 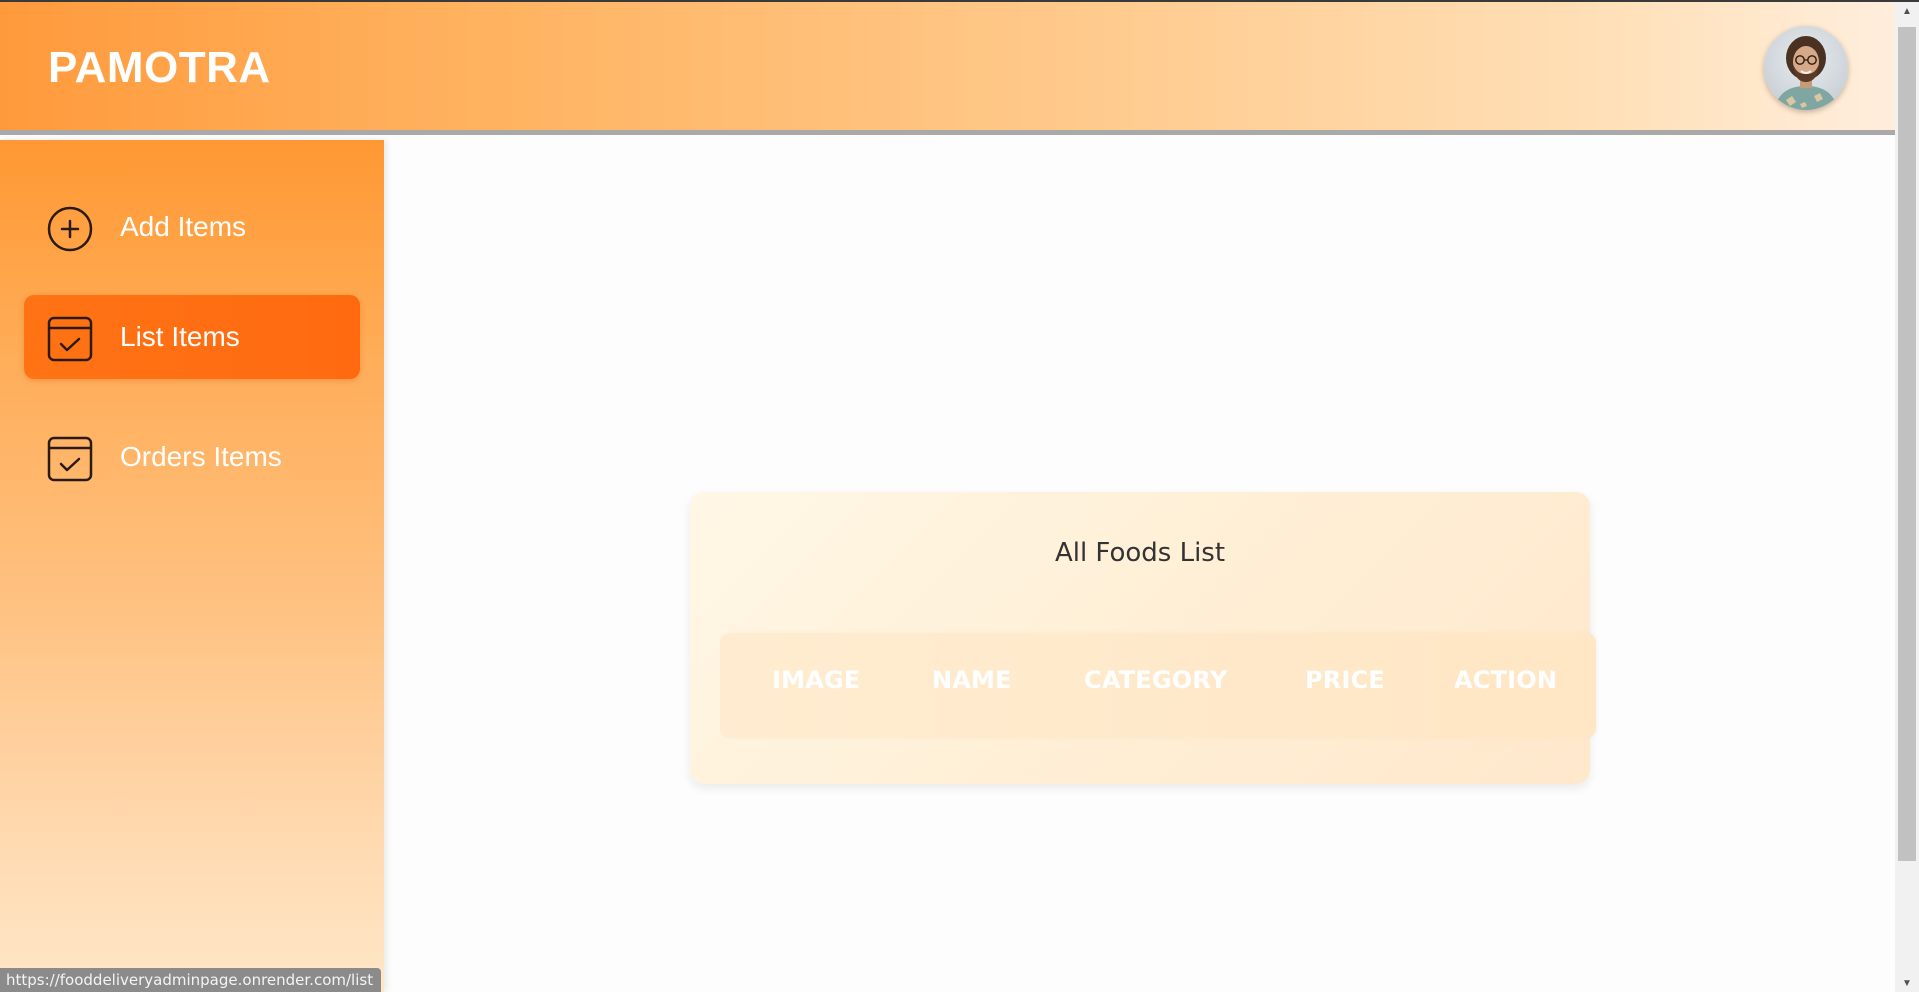 I want to click on sidebar-item-list-items: List Items, so click(x=192, y=337).